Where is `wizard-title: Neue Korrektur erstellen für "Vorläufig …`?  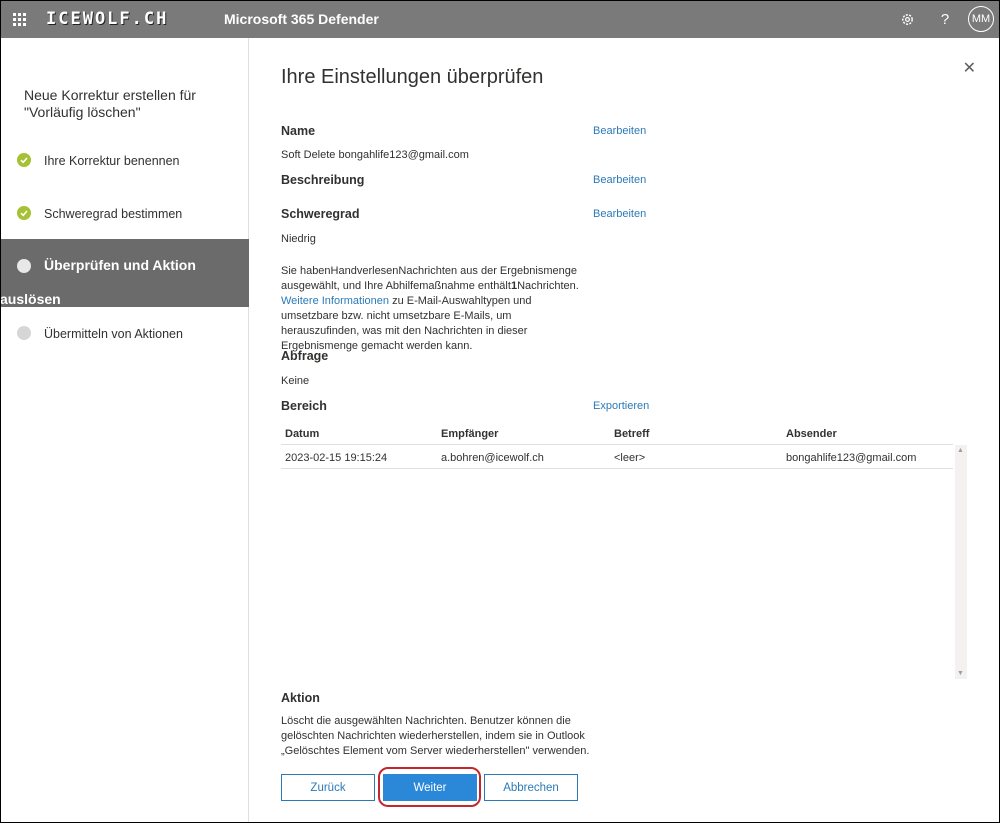 wizard-title: Neue Korrektur erstellen für "Vorläufig … is located at coordinates (110, 103).